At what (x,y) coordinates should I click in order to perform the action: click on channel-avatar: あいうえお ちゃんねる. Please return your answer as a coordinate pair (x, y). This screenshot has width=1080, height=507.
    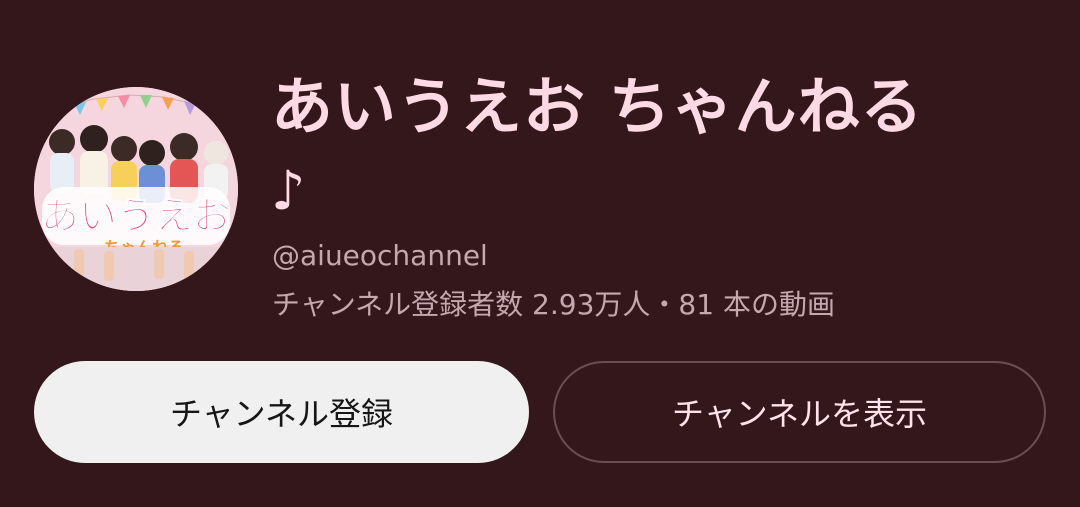
    Looking at the image, I should click on (136, 189).